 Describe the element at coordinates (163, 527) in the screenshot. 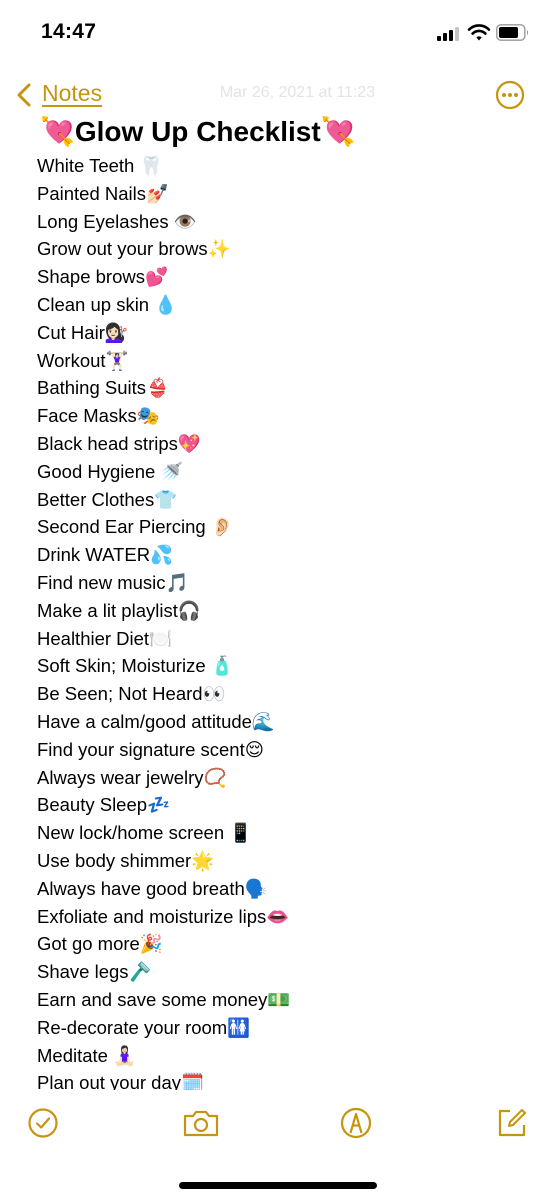

I see `list-item: Second Ear Piercing 👂🏻` at that location.